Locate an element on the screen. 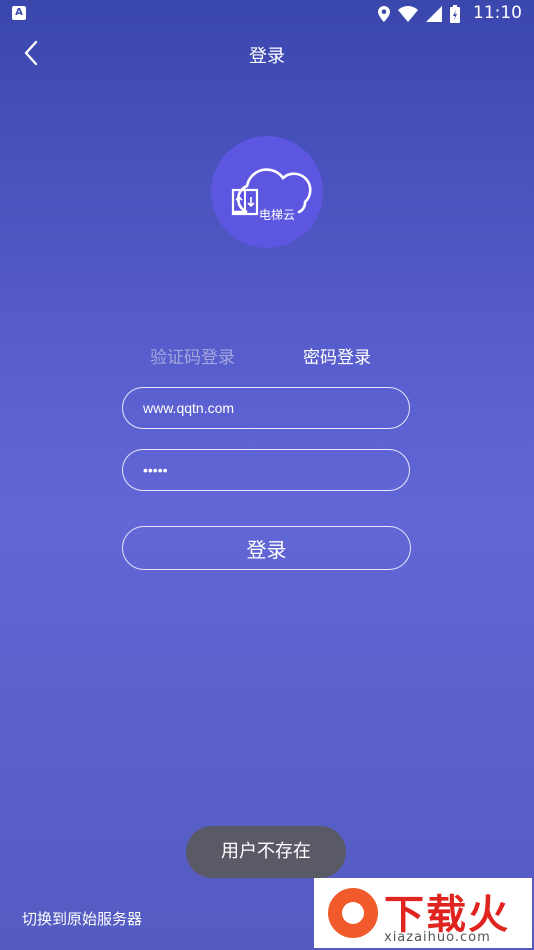 This screenshot has width=534, height=950. watermark-logo-icon is located at coordinates (353, 913).